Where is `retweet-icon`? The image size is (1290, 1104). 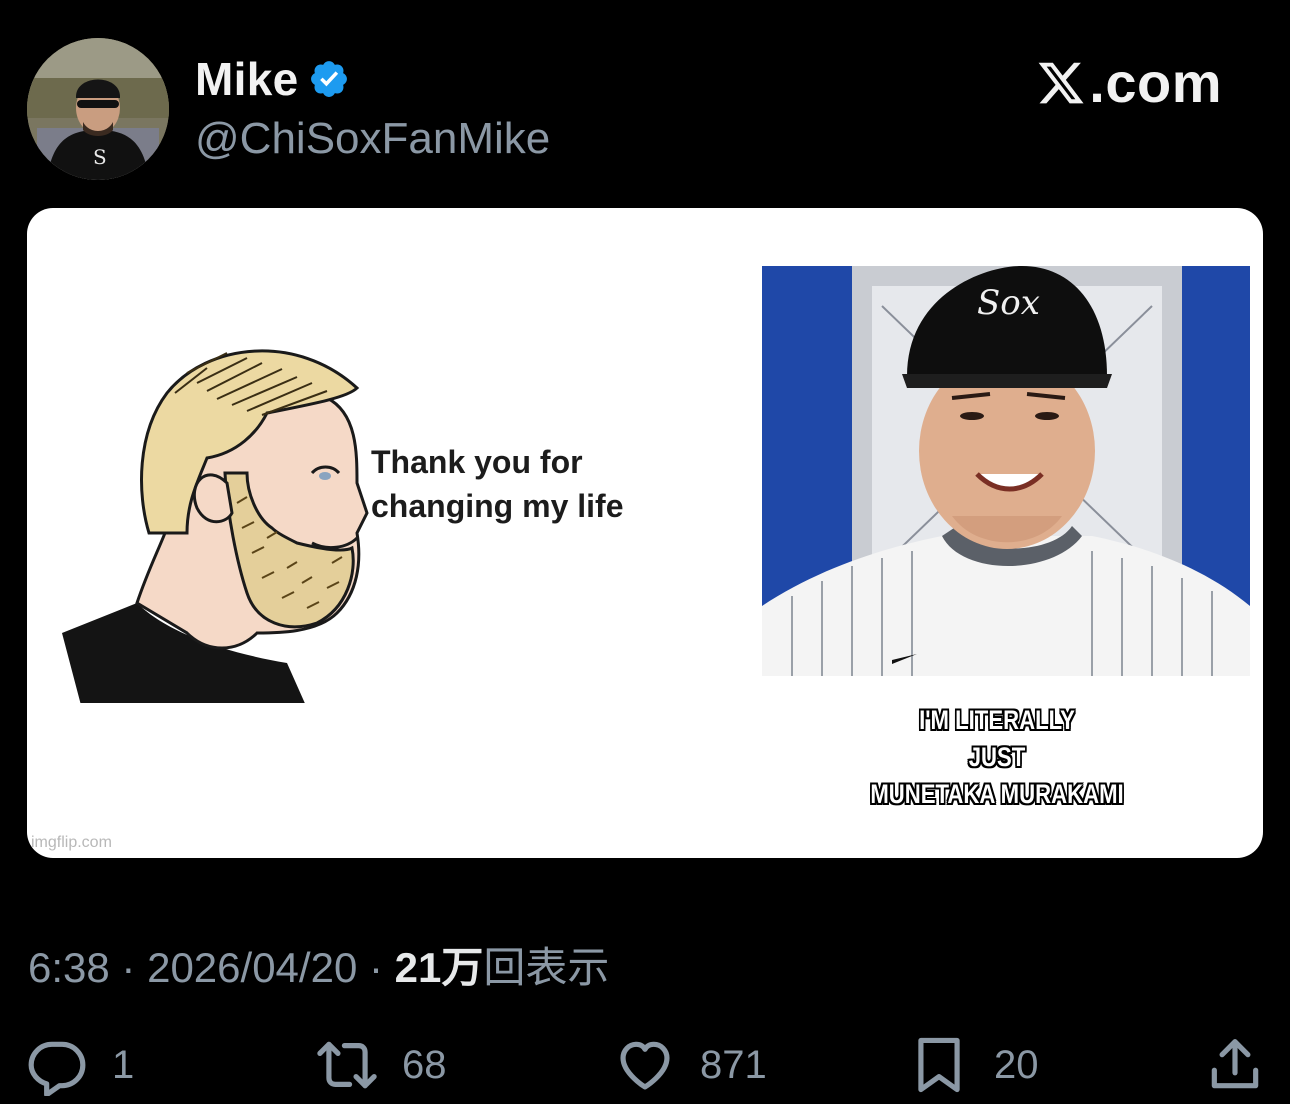
retweet-icon is located at coordinates (347, 1065).